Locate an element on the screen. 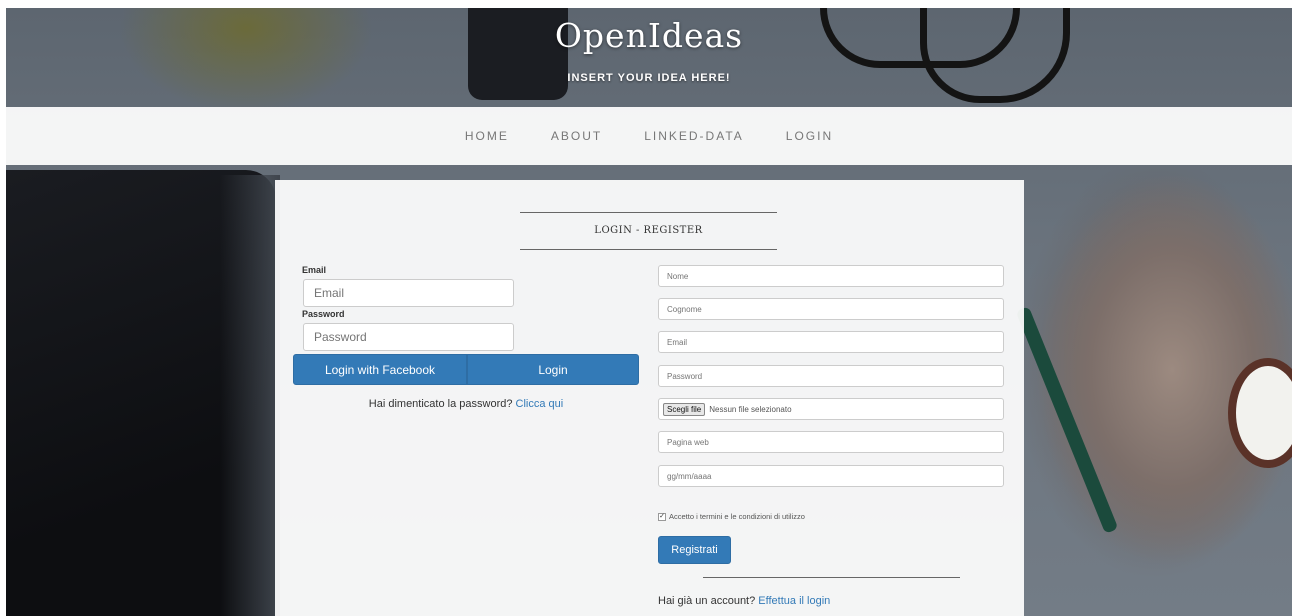  main-nav: HOME ABOUT LINKED-DATA LOGIN is located at coordinates (649, 136).